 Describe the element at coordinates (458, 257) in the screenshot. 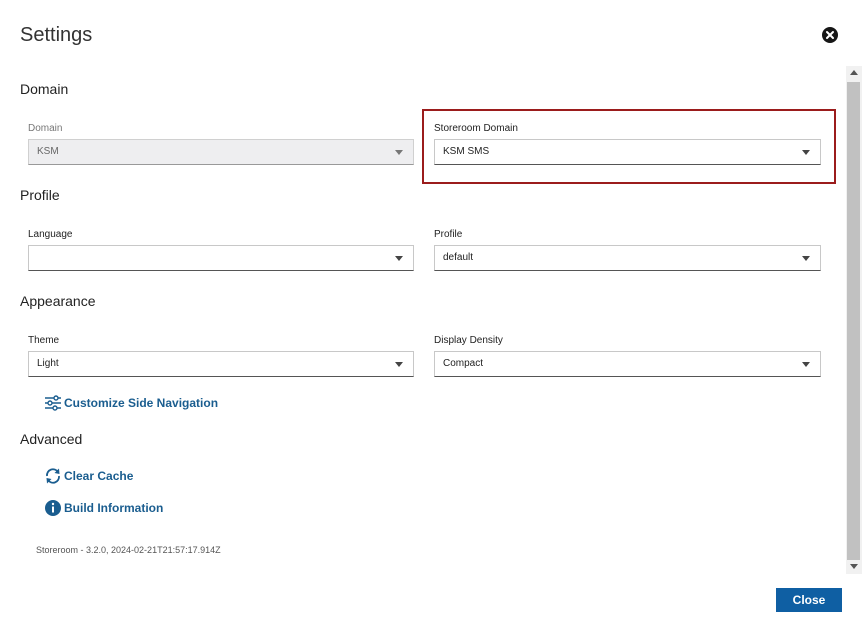

I see `profile-select-value: default` at that location.